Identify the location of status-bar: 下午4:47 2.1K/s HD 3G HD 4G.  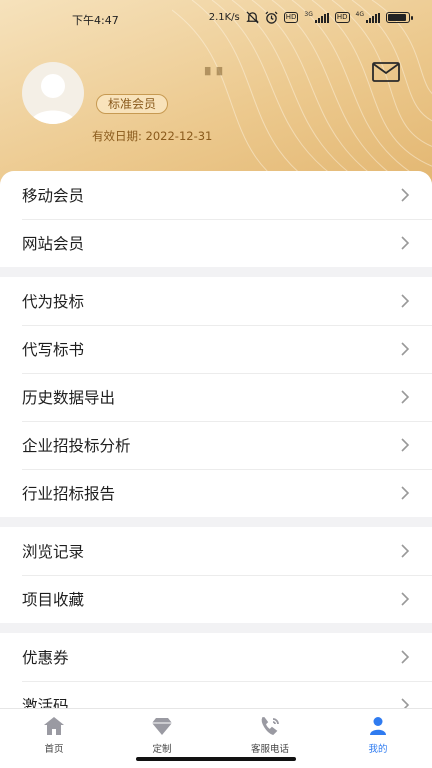
(216, 19).